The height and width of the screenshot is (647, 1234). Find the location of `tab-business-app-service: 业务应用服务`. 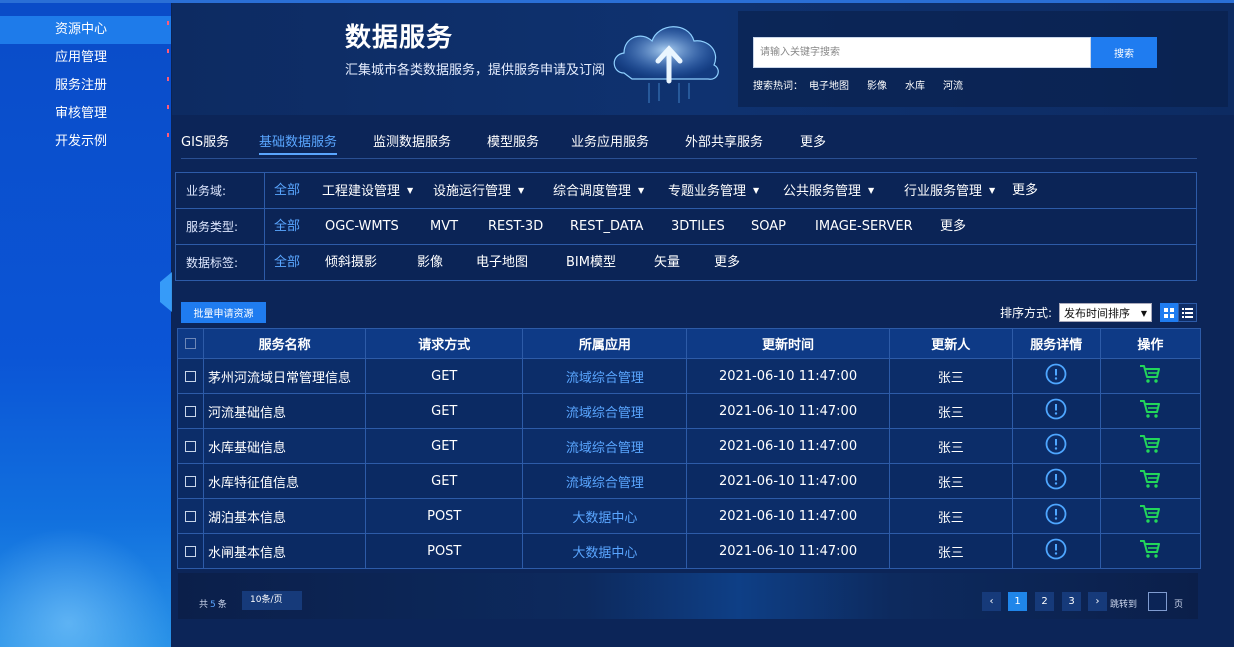

tab-business-app-service: 业务应用服务 is located at coordinates (610, 140).